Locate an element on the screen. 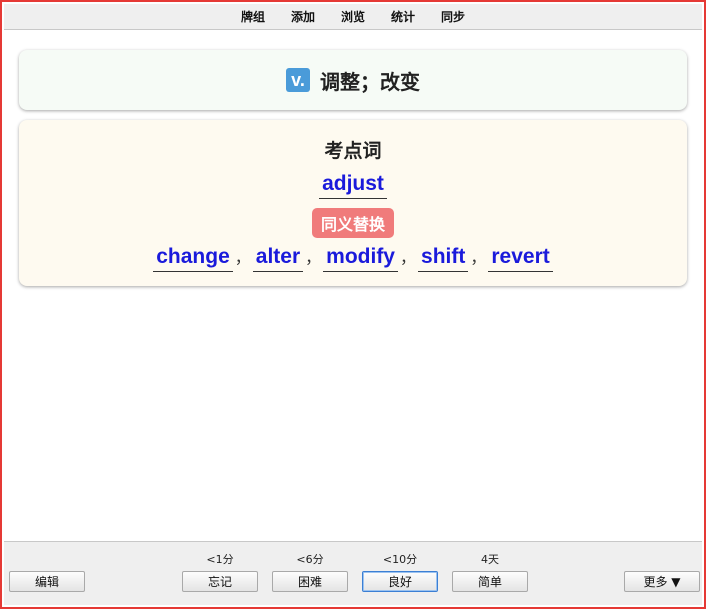  definition-text: 调整；改变 is located at coordinates (370, 81).